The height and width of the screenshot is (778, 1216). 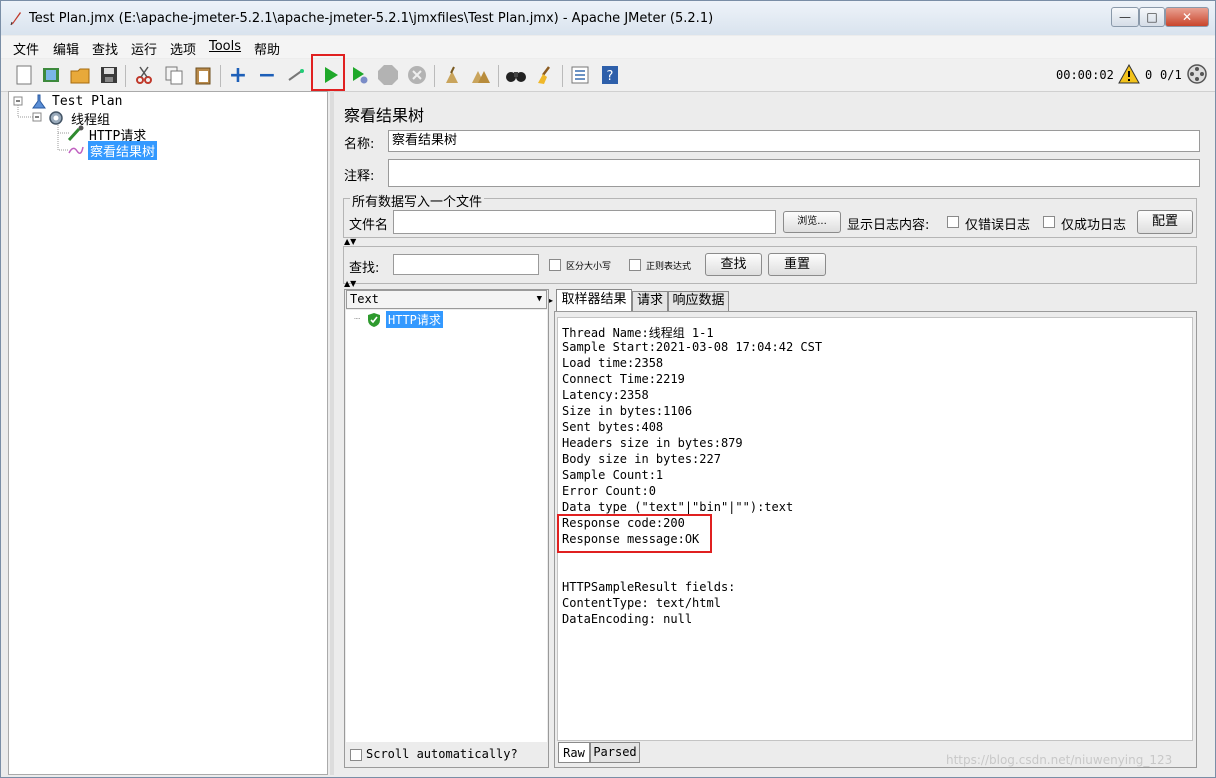 I want to click on tab-response-data: 响应数据, so click(x=698, y=301).